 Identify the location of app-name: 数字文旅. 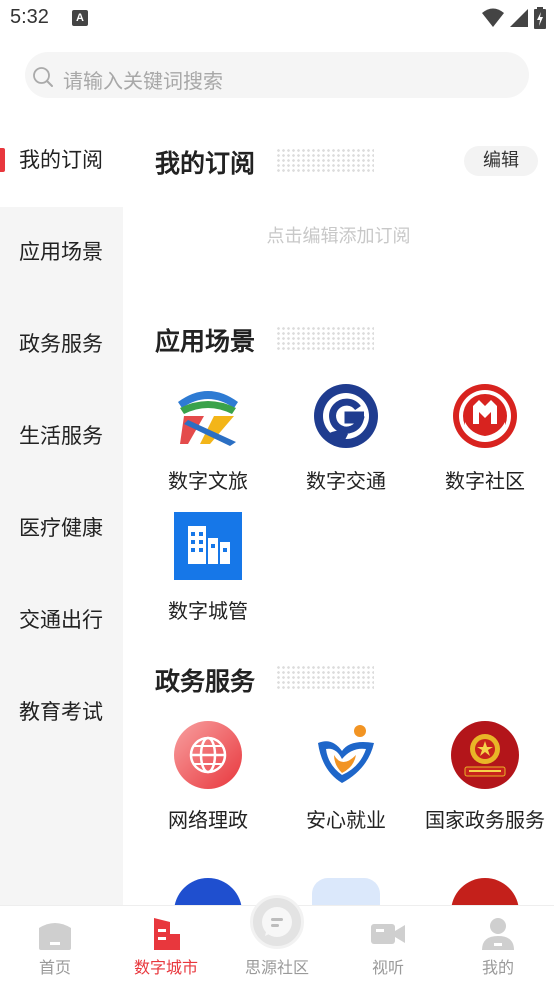
(208, 481).